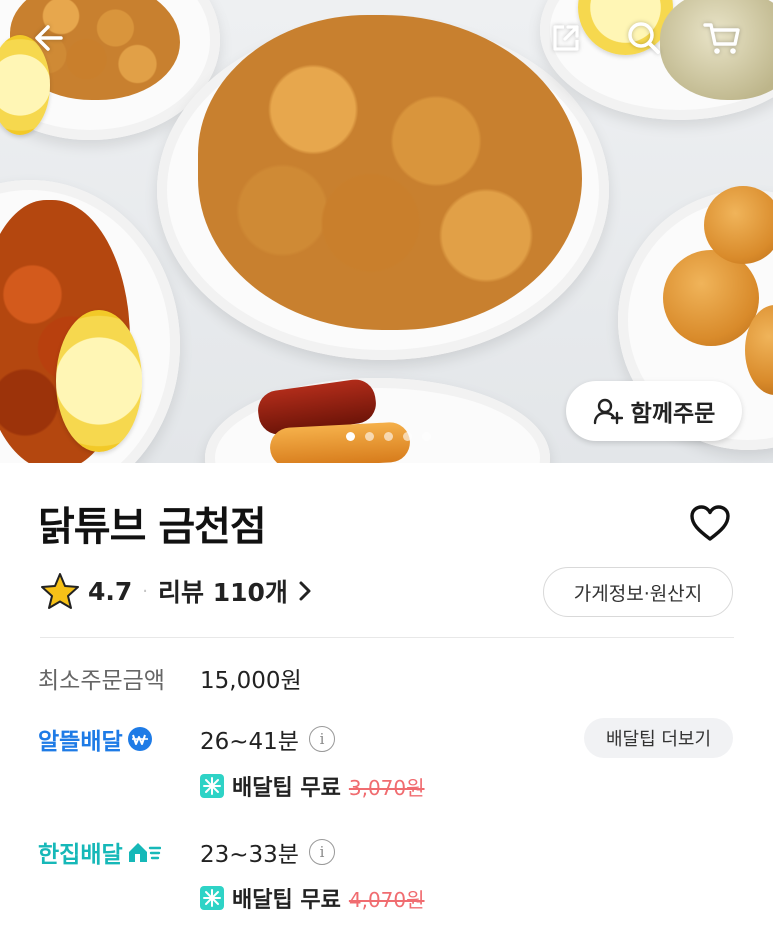  I want to click on back-arrow-icon, so click(49, 38).